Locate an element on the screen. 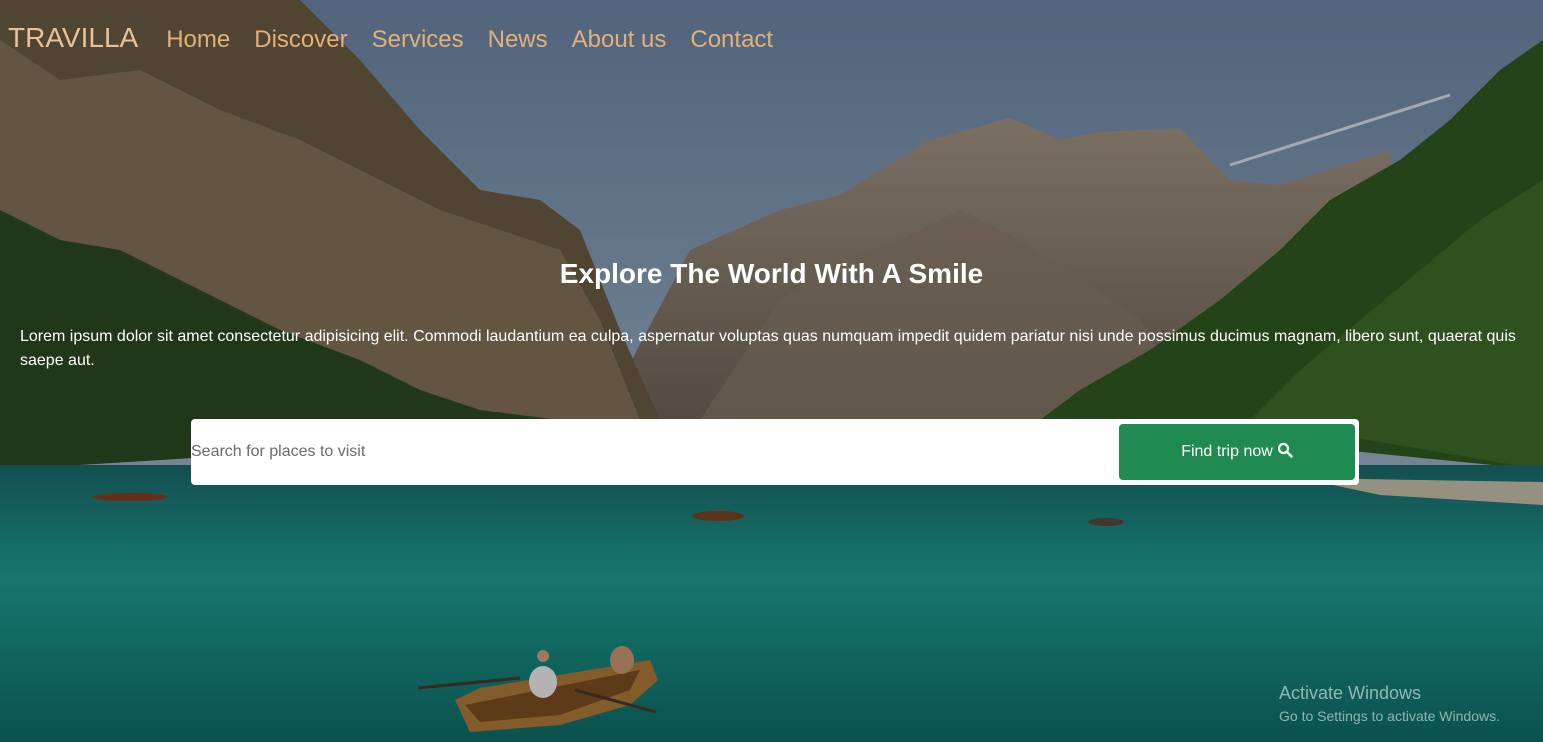 The image size is (1543, 742). nav-link-discover: Discover is located at coordinates (300, 40).